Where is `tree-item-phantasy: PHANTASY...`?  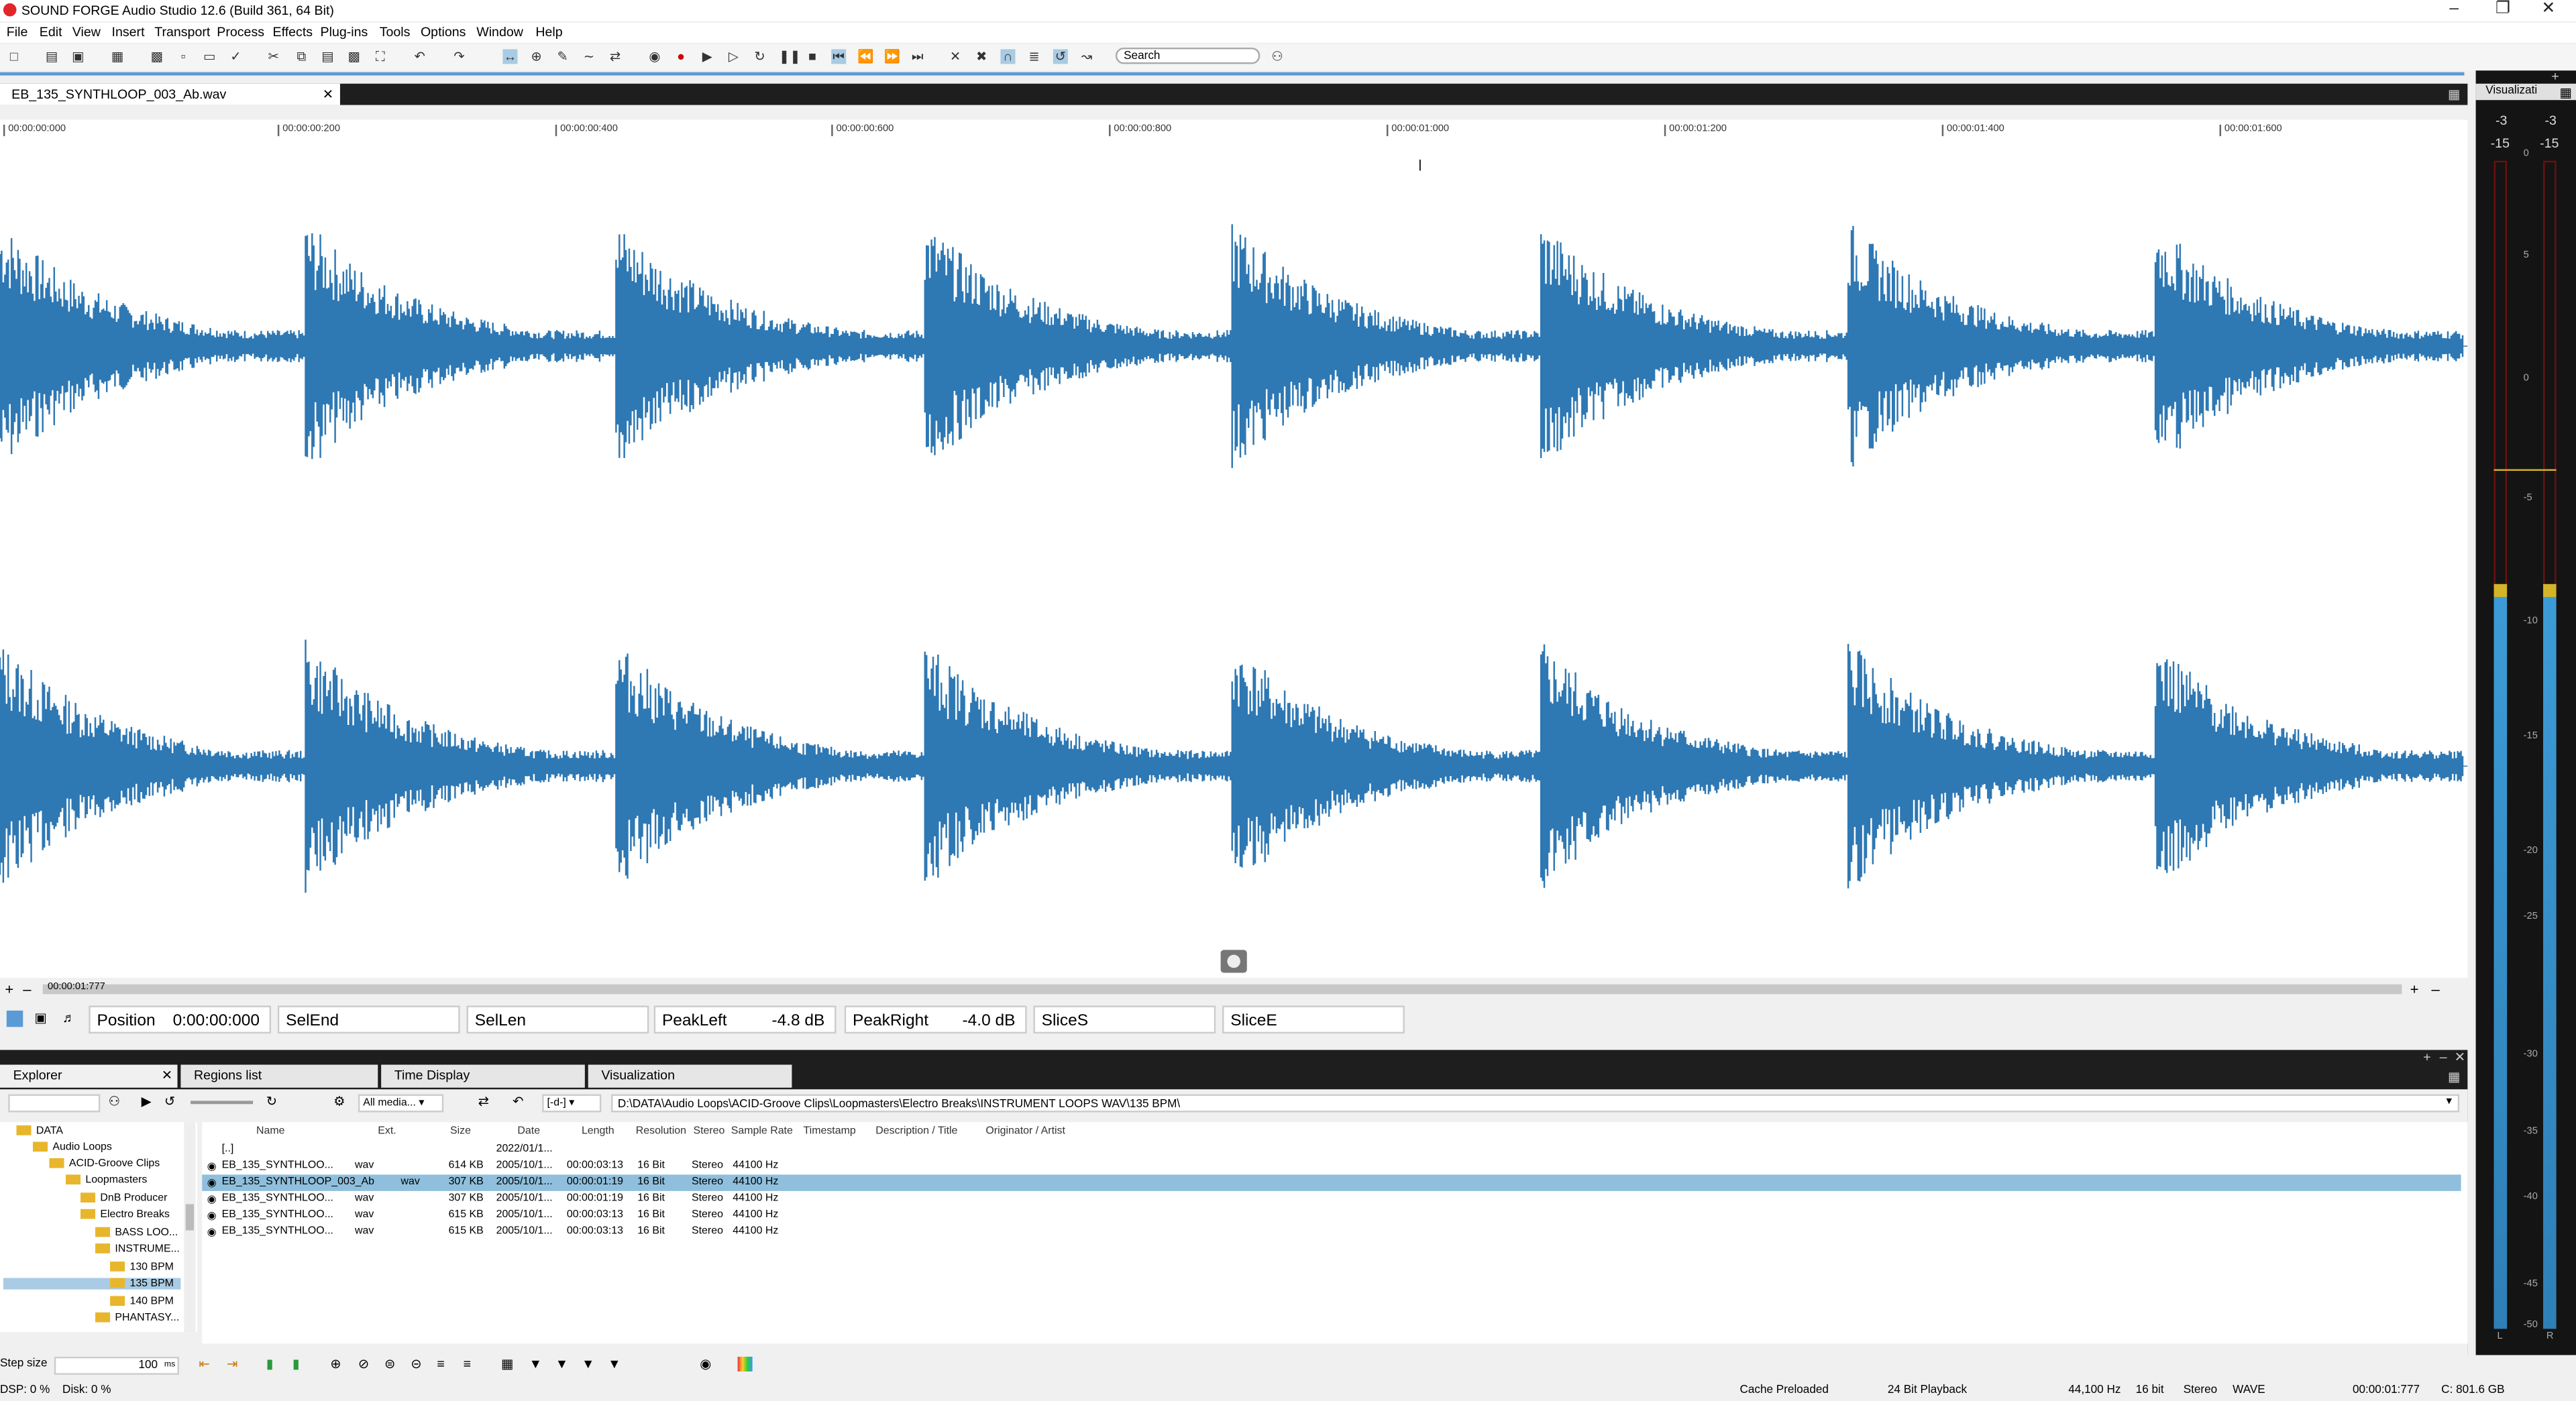
tree-item-phantasy: PHANTASY... is located at coordinates (137, 1318).